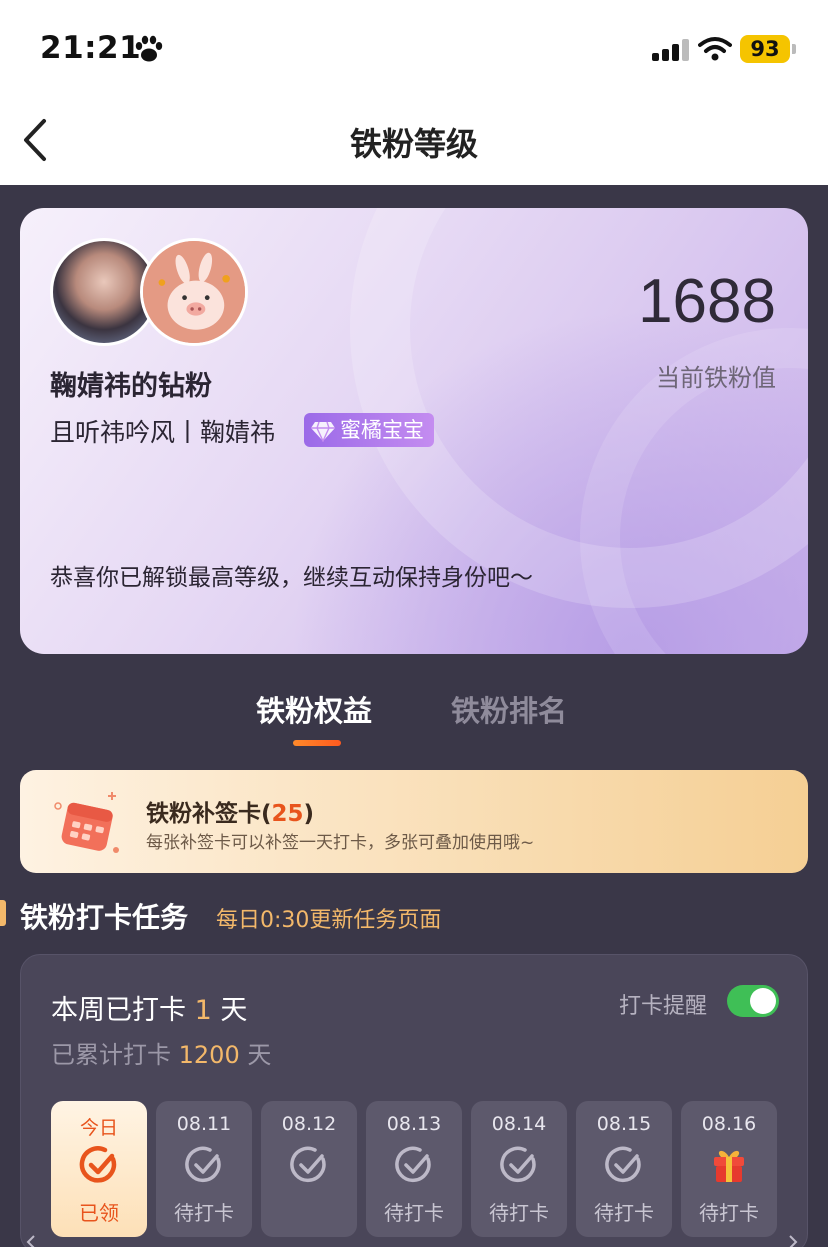 This screenshot has width=828, height=1247. I want to click on fan-score-value: 1688, so click(707, 301).